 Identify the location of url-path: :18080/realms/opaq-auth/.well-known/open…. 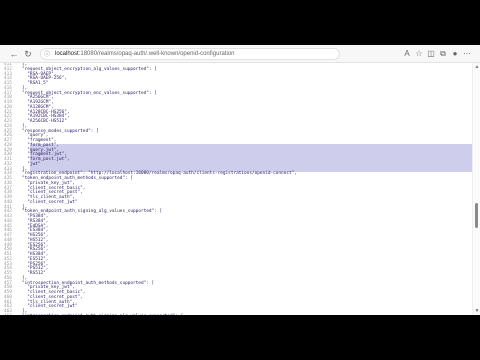
(156, 54).